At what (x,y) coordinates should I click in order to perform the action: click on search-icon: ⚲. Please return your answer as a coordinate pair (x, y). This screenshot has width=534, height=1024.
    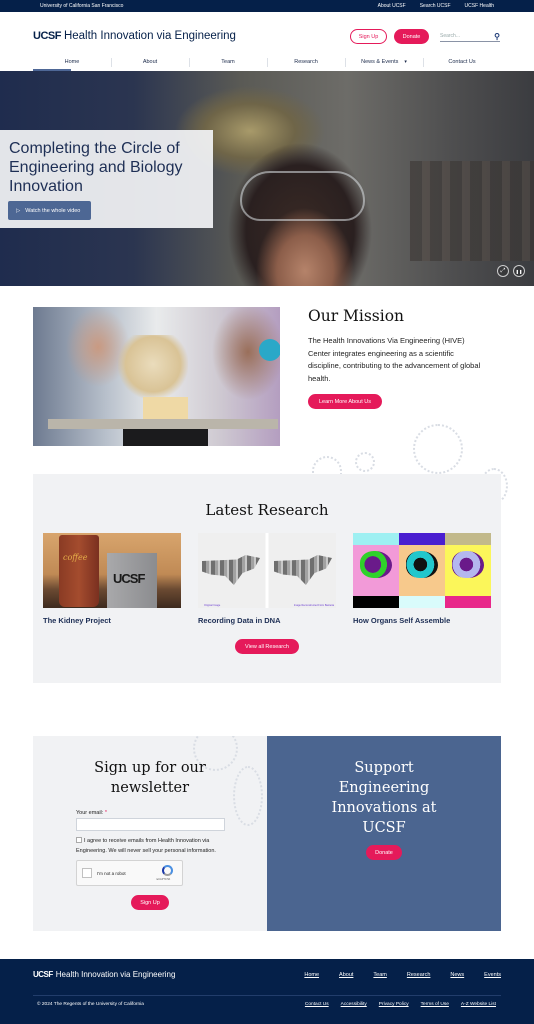
    Looking at the image, I should click on (497, 36).